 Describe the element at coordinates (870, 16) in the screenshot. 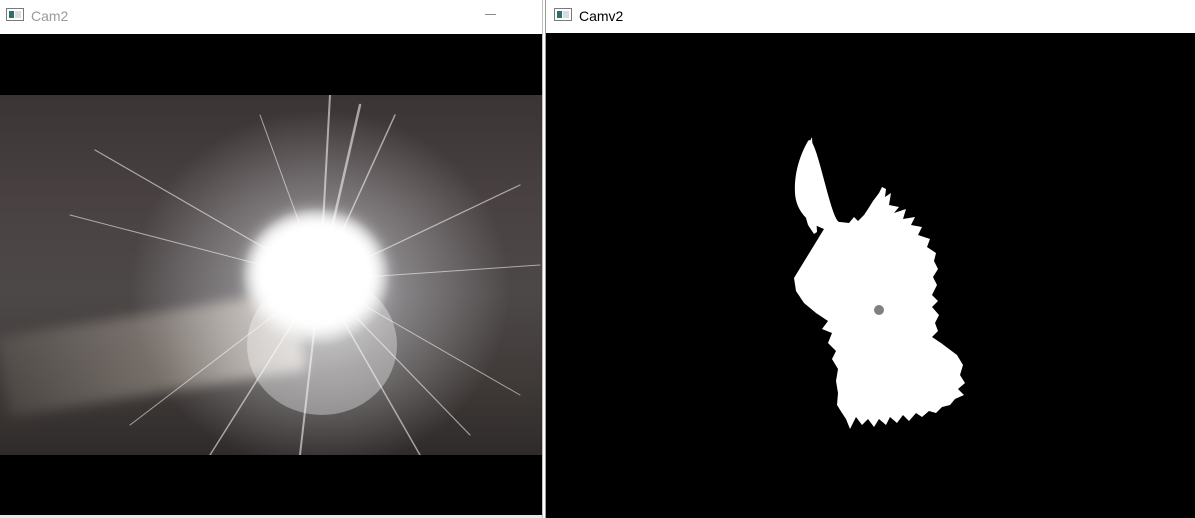

I see `camv2-titlebar: Camv2` at that location.